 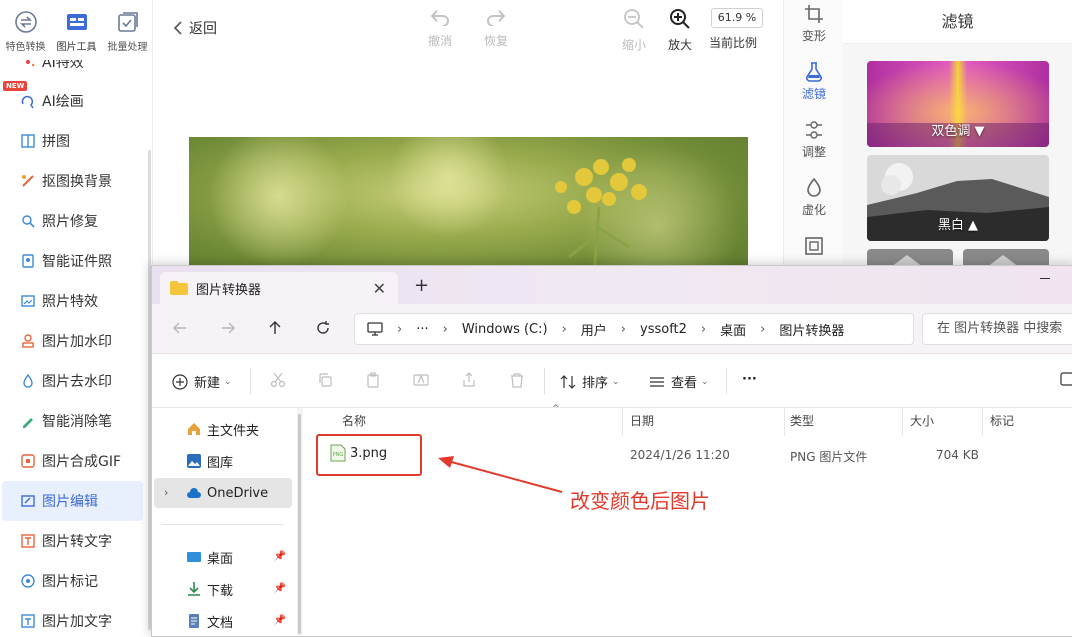 I want to click on breadcrumb-drive: Windows (C:), so click(x=505, y=329).